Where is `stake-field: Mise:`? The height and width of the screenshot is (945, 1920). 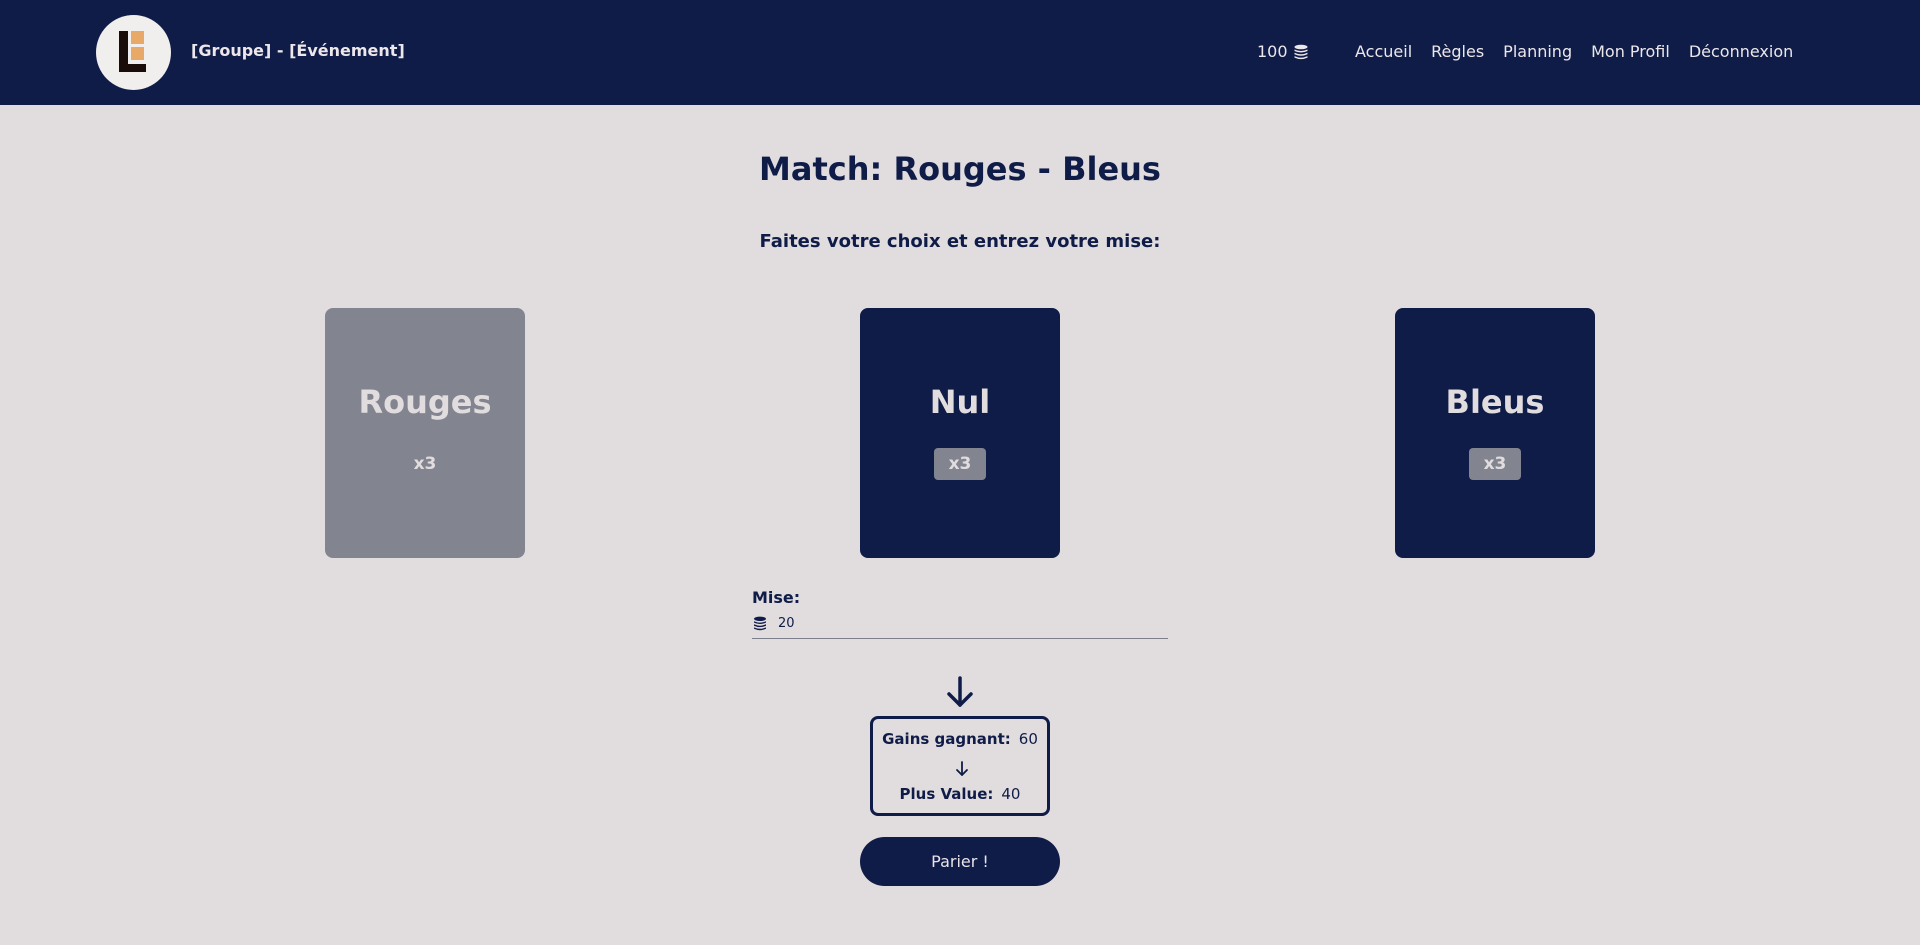 stake-field: Mise: is located at coordinates (960, 613).